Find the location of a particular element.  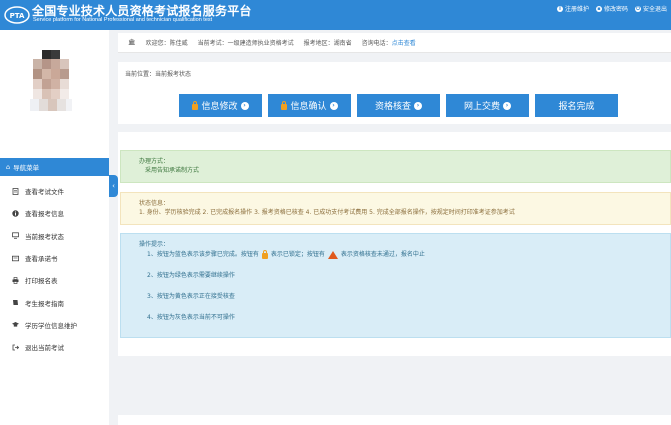

step-info-edit-button: 信息修改 › is located at coordinates (220, 105).